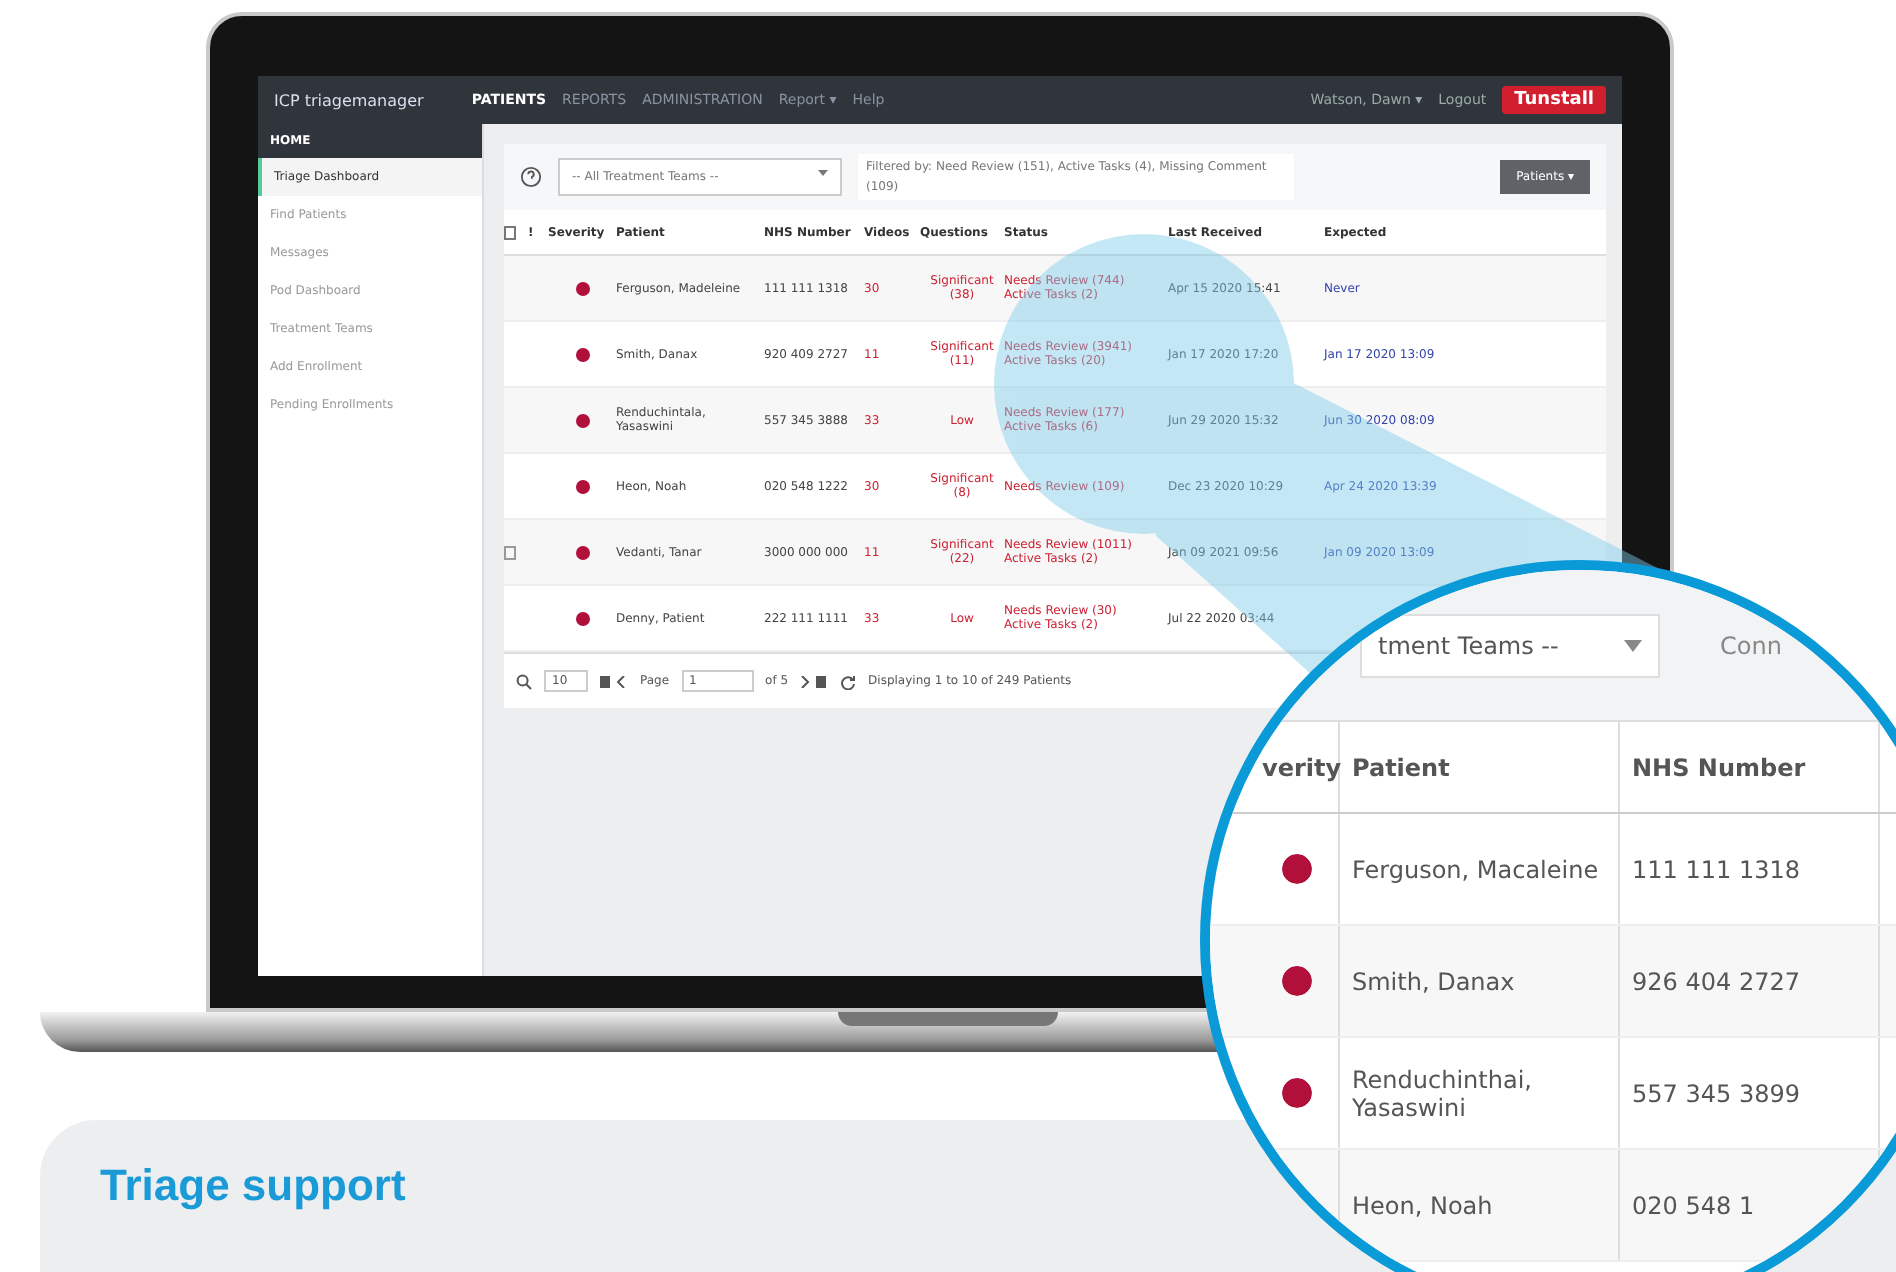  What do you see at coordinates (814, 681) in the screenshot?
I see `next-last-icon` at bounding box center [814, 681].